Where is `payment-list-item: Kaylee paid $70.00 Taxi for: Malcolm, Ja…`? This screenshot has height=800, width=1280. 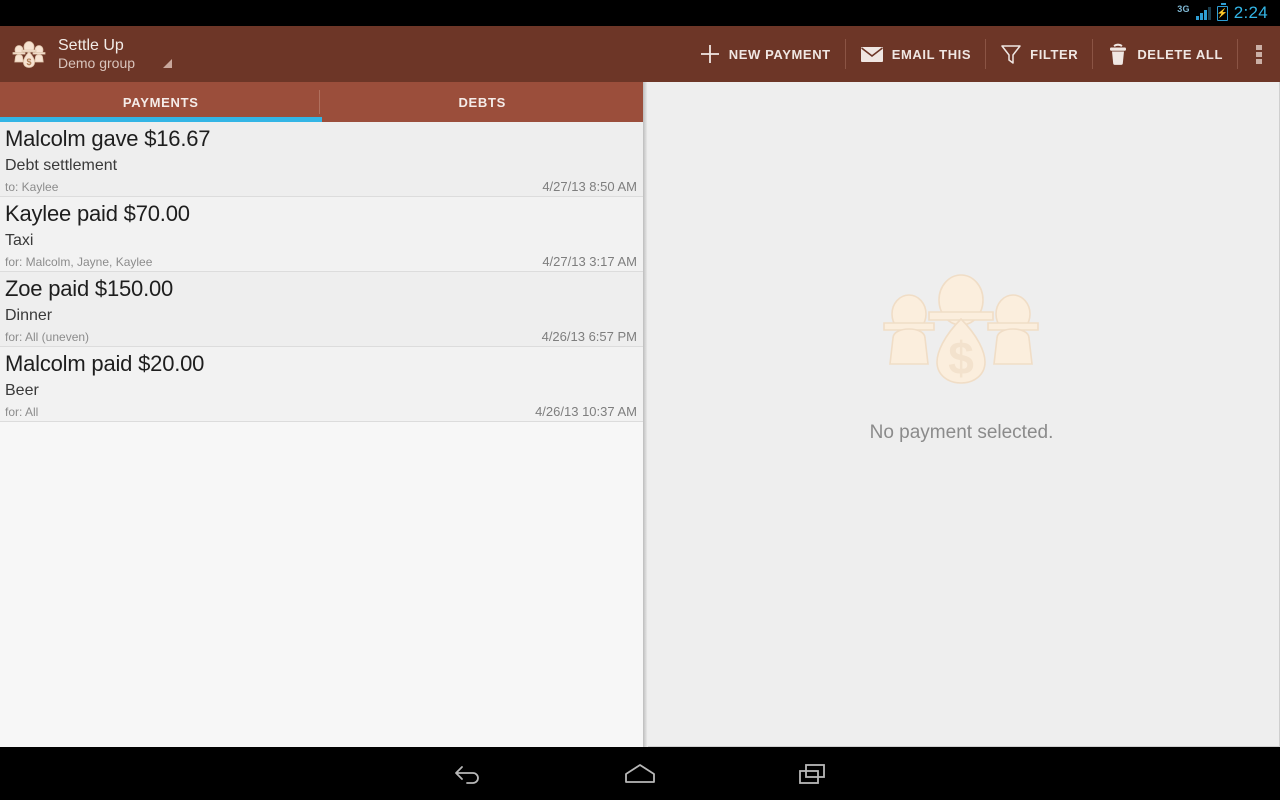 payment-list-item: Kaylee paid $70.00 Taxi for: Malcolm, Ja… is located at coordinates (321, 234).